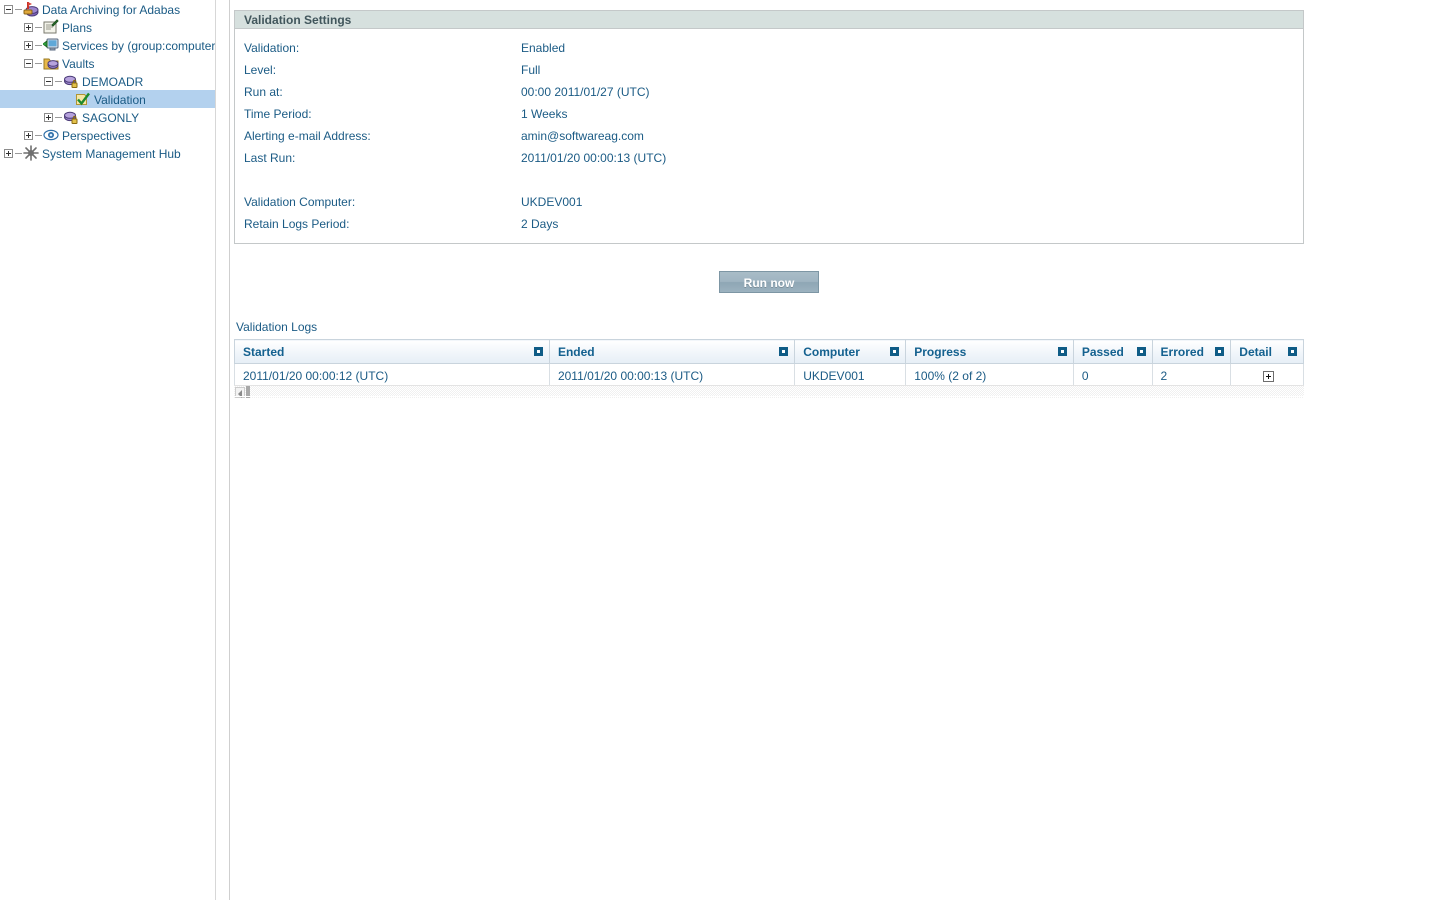  I want to click on settings-field-value: amin@softwareag.com, so click(582, 136).